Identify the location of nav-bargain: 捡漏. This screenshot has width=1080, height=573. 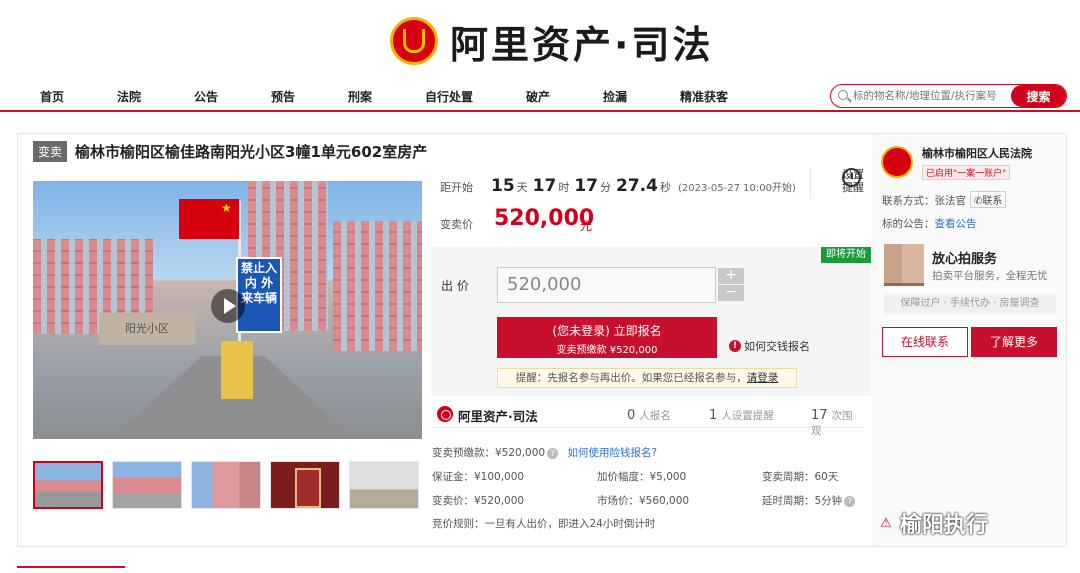
(615, 96).